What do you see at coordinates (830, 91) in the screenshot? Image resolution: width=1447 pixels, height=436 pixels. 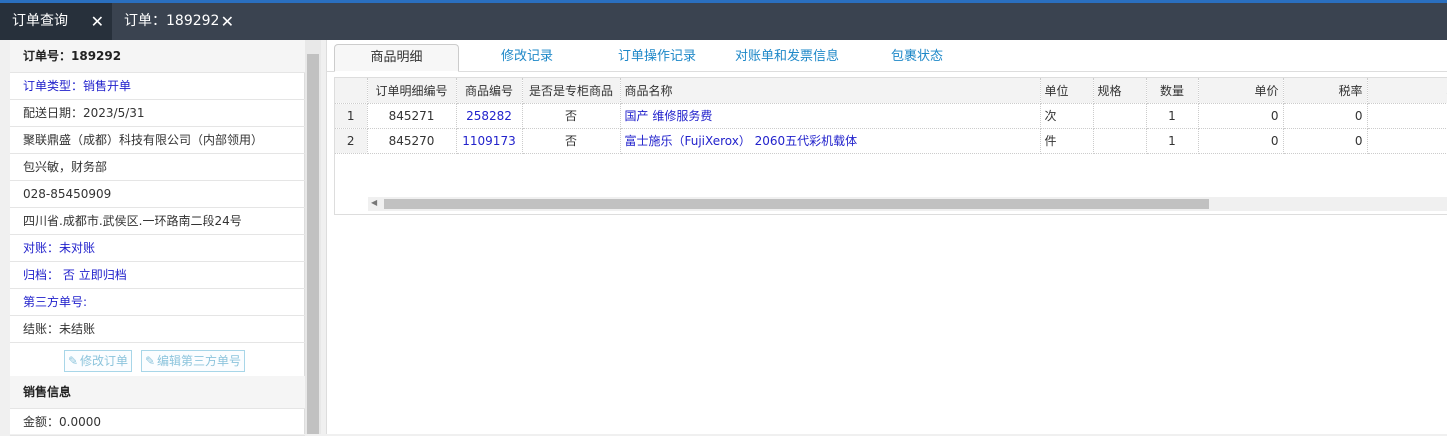 I see `col-header-name: 商品名称` at bounding box center [830, 91].